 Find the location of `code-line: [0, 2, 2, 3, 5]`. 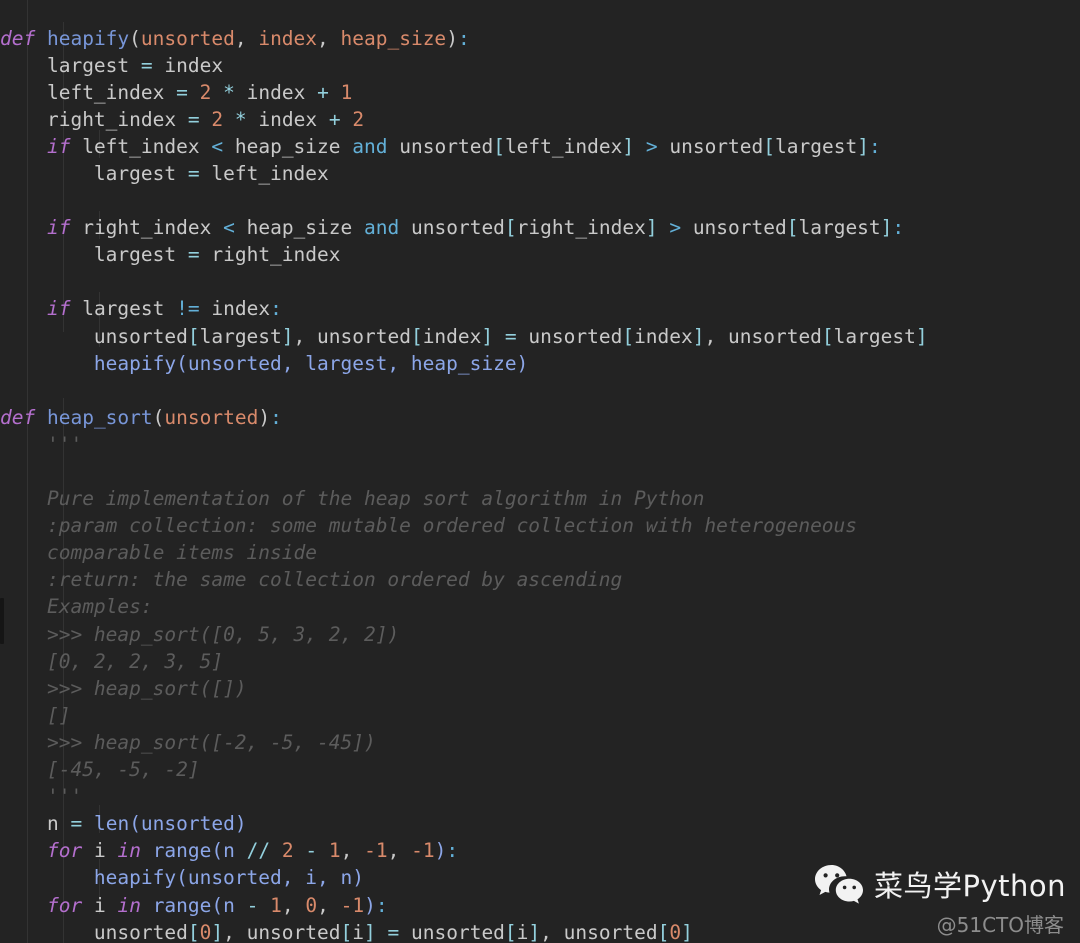

code-line: [0, 2, 2, 3, 5] is located at coordinates (135, 661).